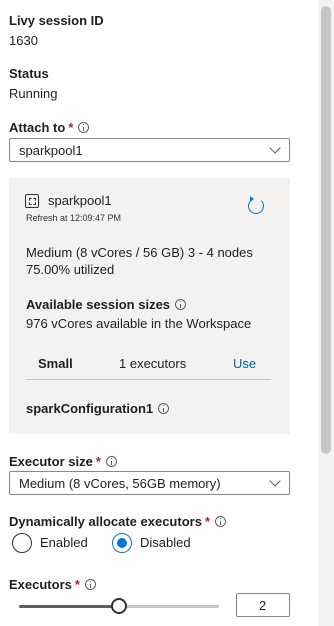  What do you see at coordinates (149, 150) in the screenshot?
I see `attach-to-dropdown: sparkpool1` at bounding box center [149, 150].